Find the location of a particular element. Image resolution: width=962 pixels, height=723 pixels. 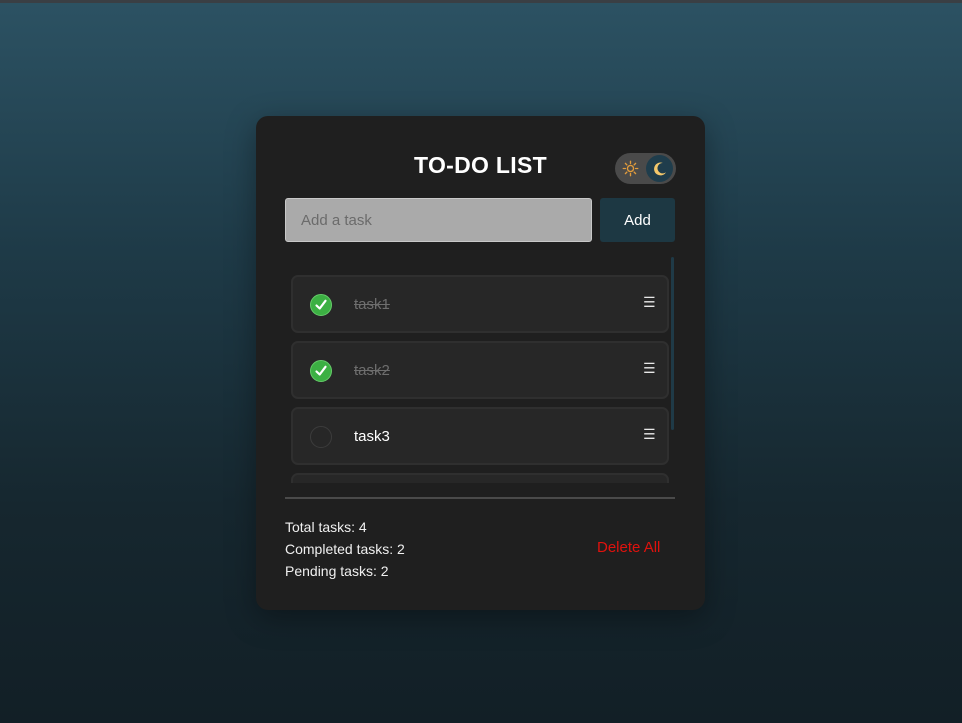

task-checkbox is located at coordinates (321, 437).